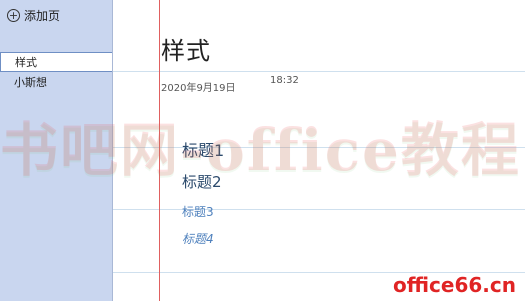 This screenshot has width=525, height=301. What do you see at coordinates (198, 88) in the screenshot?
I see `page-date: 2020年9月19日` at bounding box center [198, 88].